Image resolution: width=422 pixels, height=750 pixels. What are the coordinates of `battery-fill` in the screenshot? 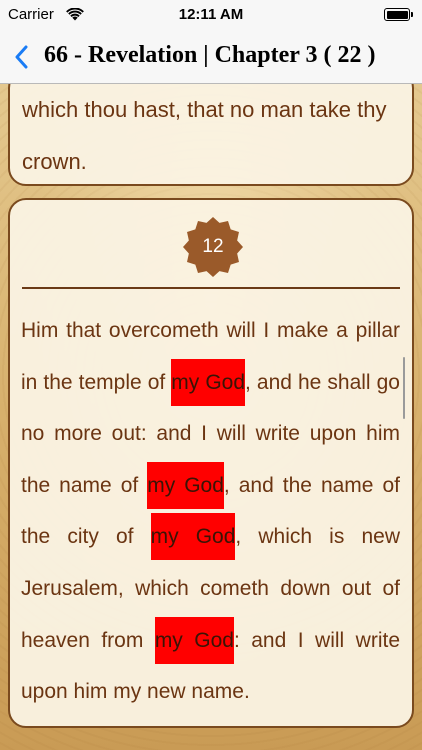 It's located at (397, 14).